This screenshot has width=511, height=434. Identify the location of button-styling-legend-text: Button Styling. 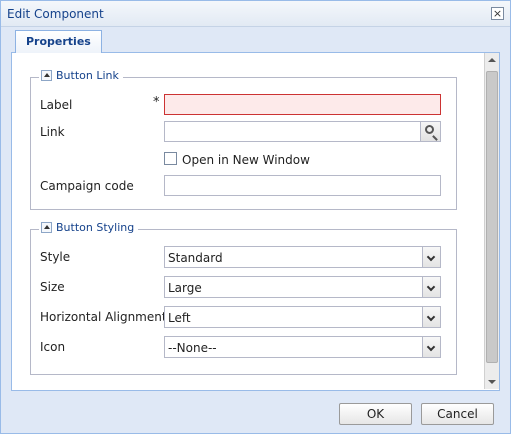
(95, 227).